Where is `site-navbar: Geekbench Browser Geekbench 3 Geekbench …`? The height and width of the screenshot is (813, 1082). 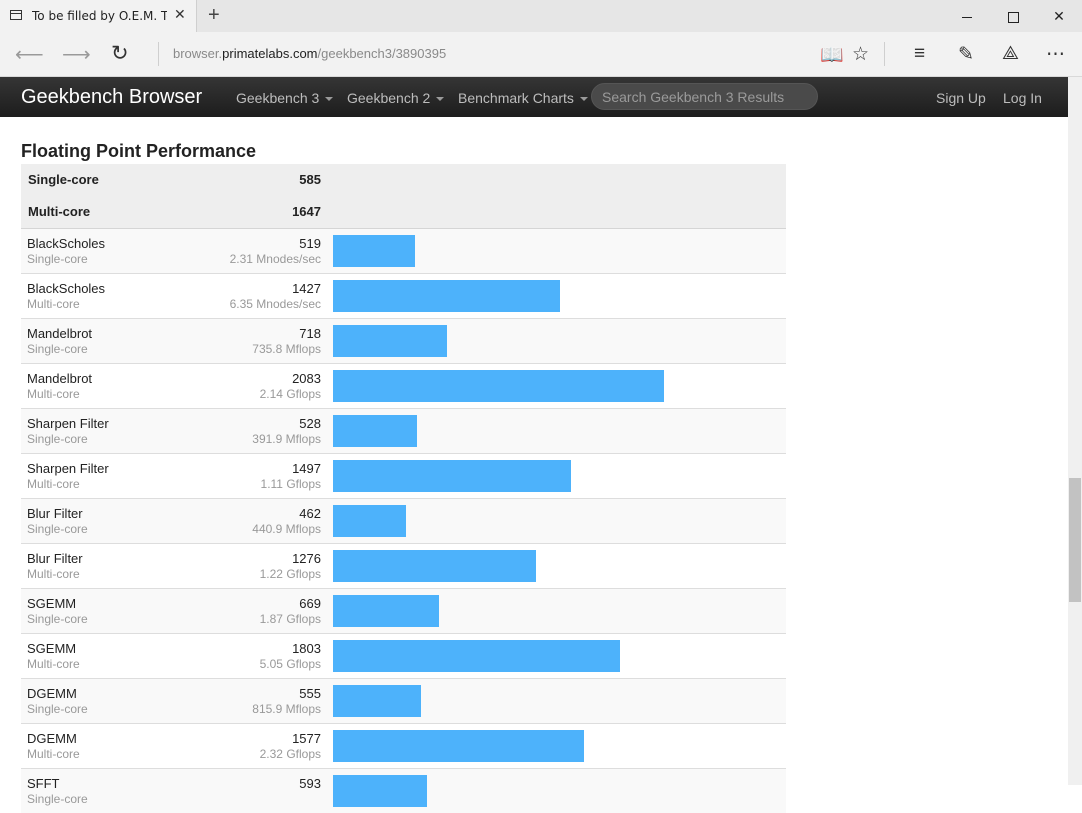 site-navbar: Geekbench Browser Geekbench 3 Geekbench … is located at coordinates (534, 97).